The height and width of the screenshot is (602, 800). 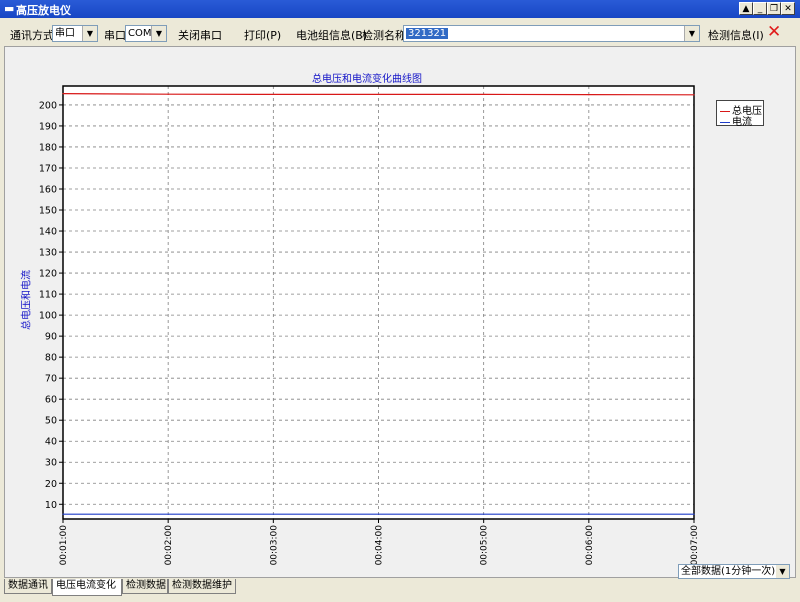 What do you see at coordinates (742, 122) in the screenshot?
I see `legend-label: 电流` at bounding box center [742, 122].